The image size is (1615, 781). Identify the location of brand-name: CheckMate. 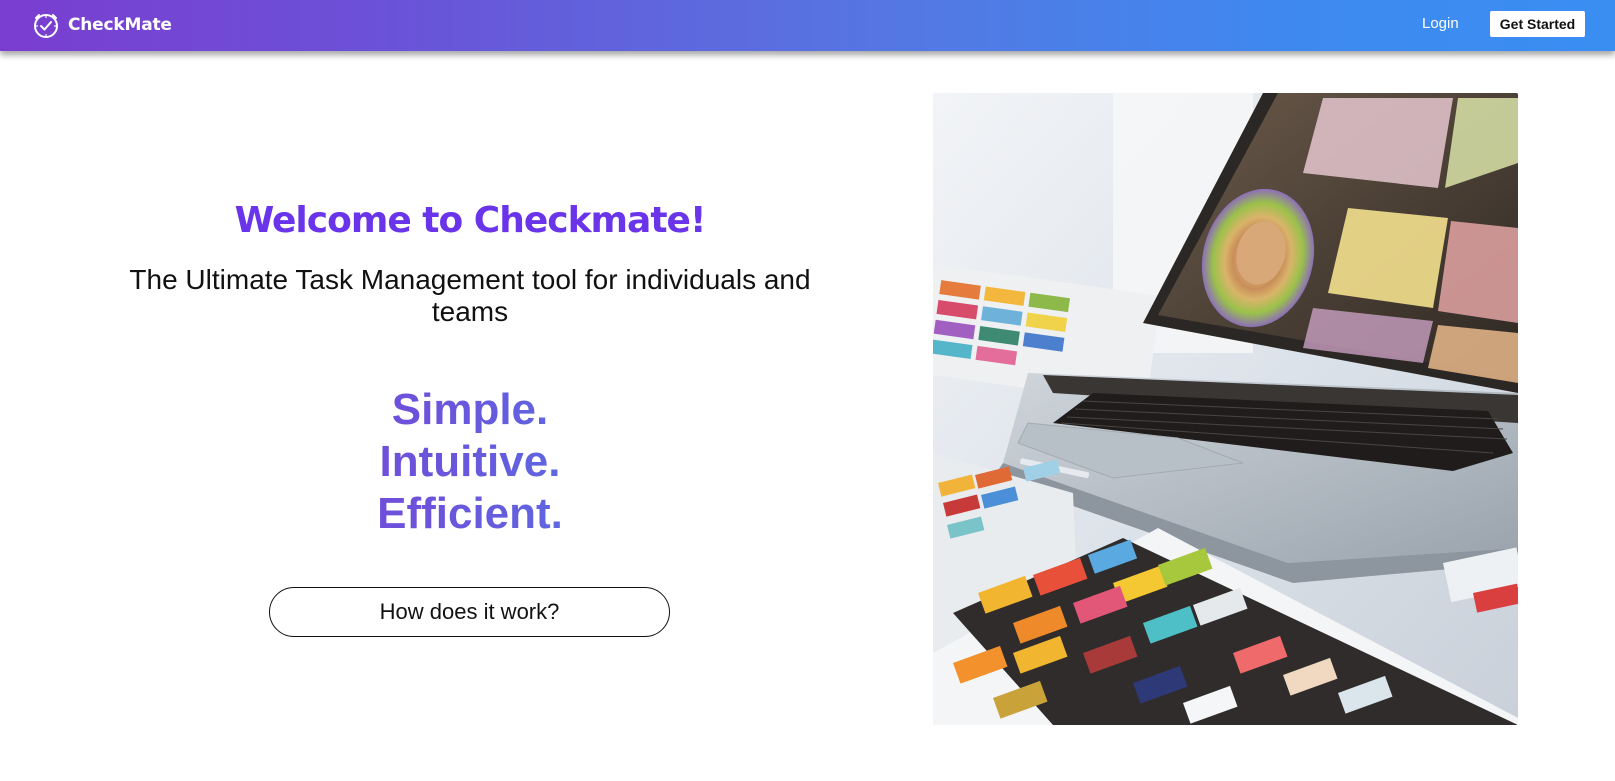
(120, 25).